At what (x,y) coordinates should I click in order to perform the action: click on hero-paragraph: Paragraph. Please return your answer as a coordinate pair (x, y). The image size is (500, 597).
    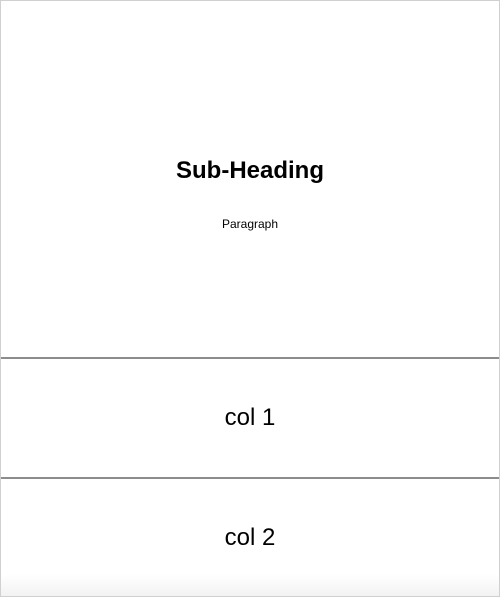
    Looking at the image, I should click on (250, 224).